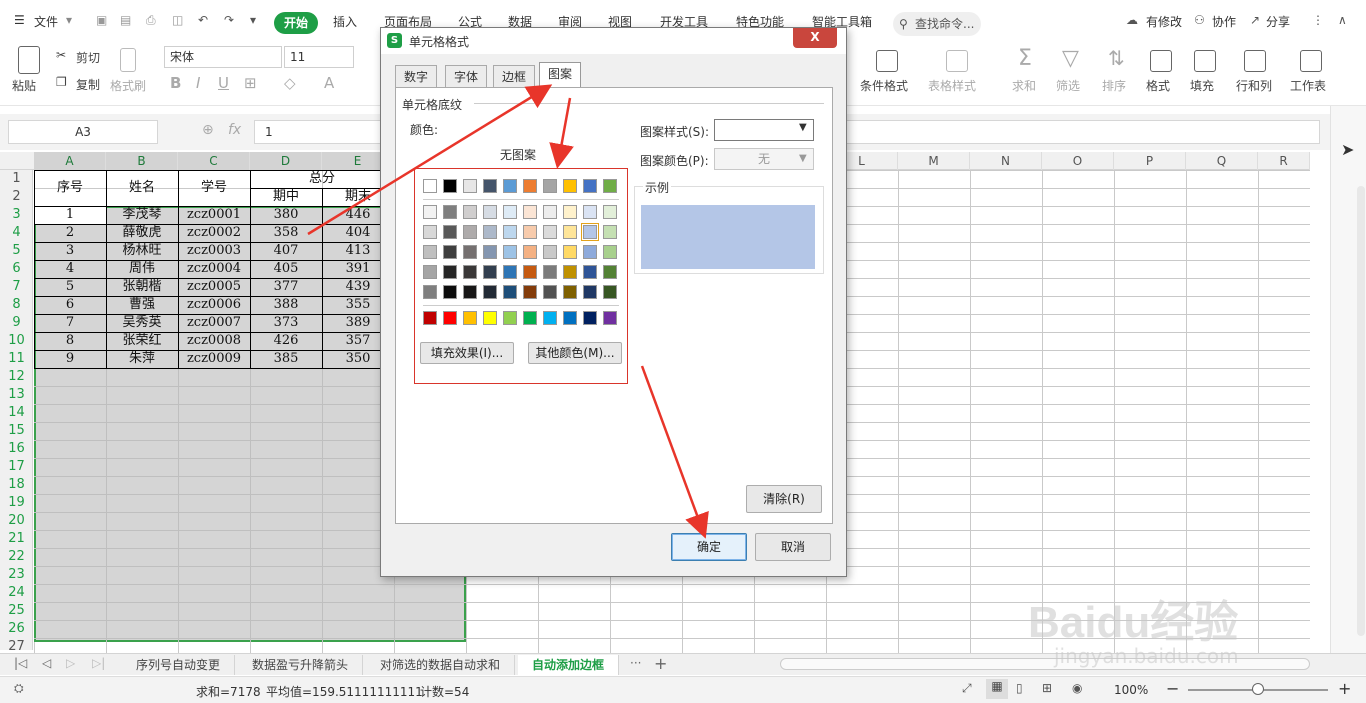 The height and width of the screenshot is (703, 1366). What do you see at coordinates (301, 665) in the screenshot?
I see `sheet-tab: 数据盈亏升降箭头` at bounding box center [301, 665].